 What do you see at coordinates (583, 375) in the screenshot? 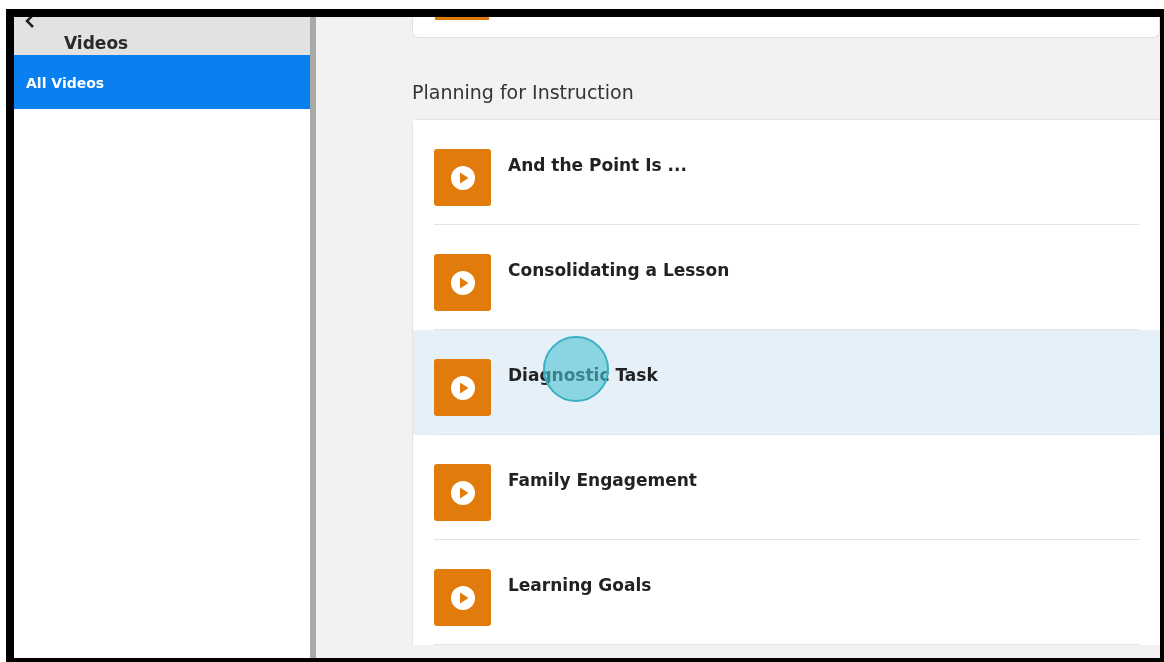
I see `video-title: Diagnostic Task` at bounding box center [583, 375].